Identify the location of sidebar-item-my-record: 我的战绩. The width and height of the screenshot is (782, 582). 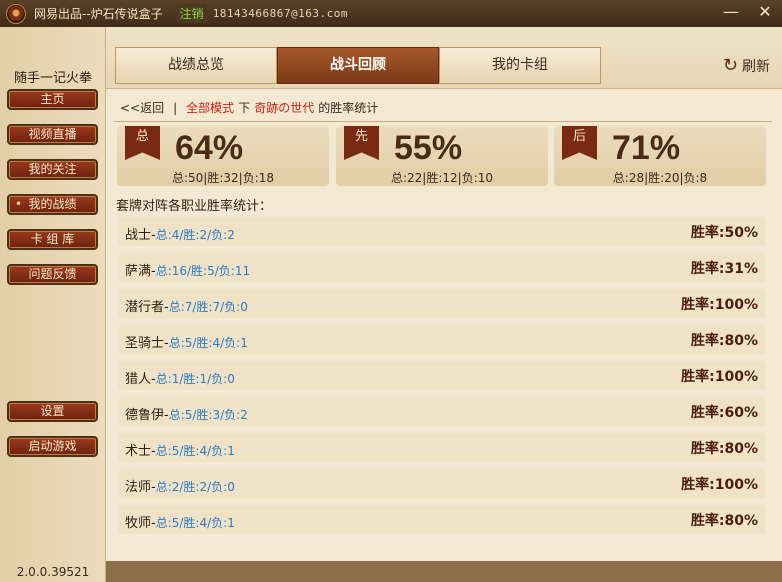
(52, 204).